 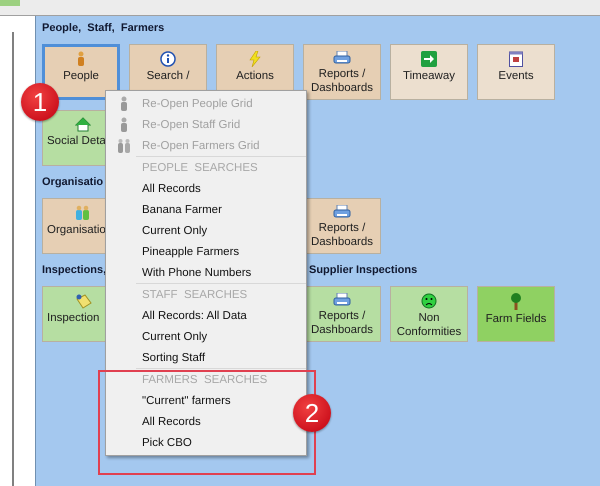 I want to click on lightning-icon, so click(x=255, y=59).